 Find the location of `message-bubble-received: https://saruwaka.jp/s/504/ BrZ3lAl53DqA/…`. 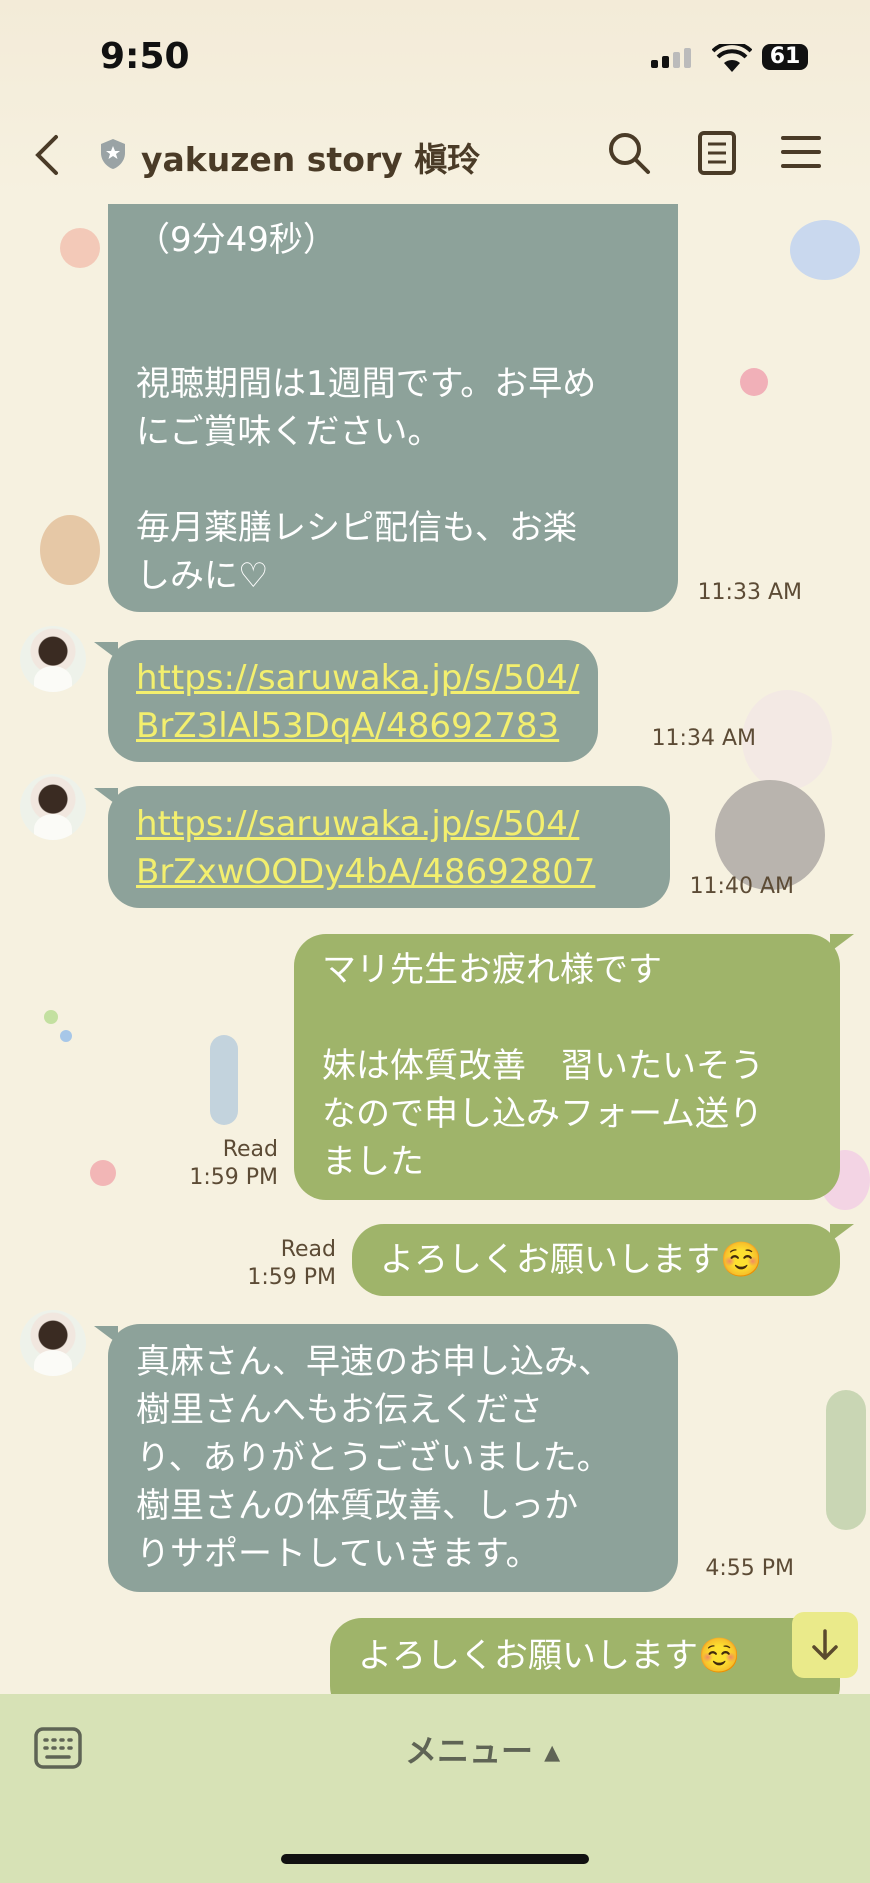

message-bubble-received: https://saruwaka.jp/s/504/ BrZ3lAl53DqA/… is located at coordinates (353, 701).